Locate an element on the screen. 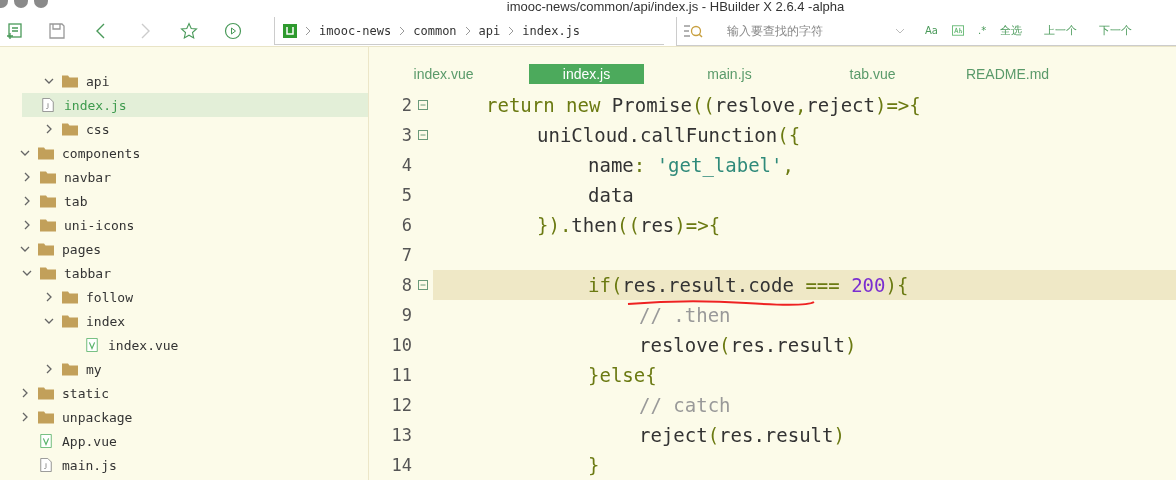  code-line: } is located at coordinates (594, 465).